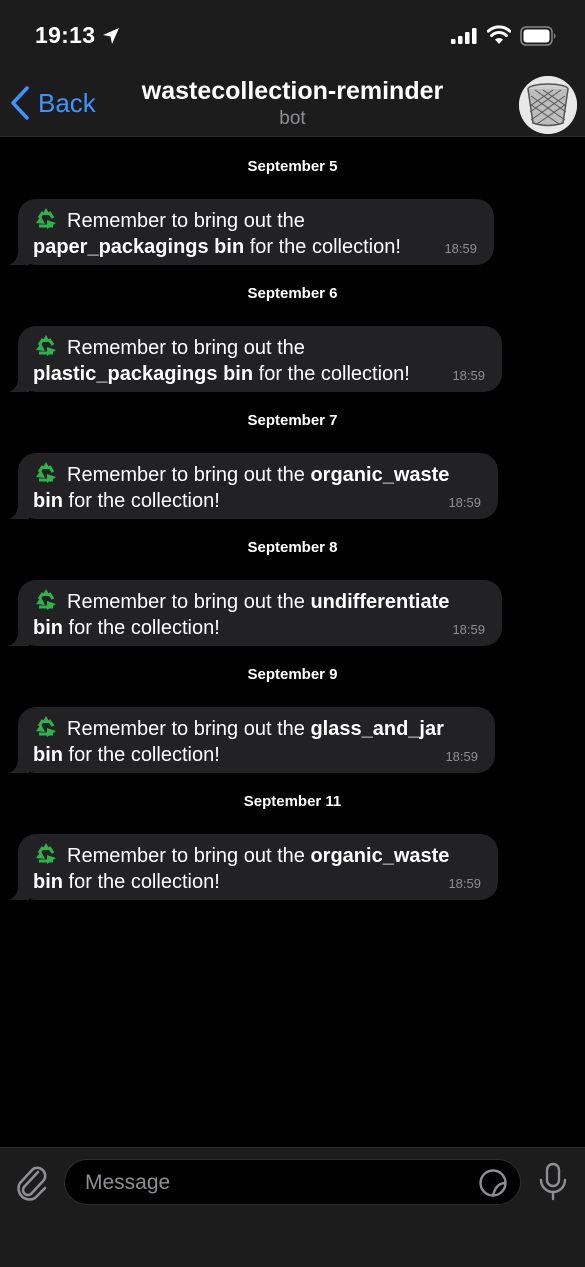  I want to click on date-separator: September 9, so click(292, 674).